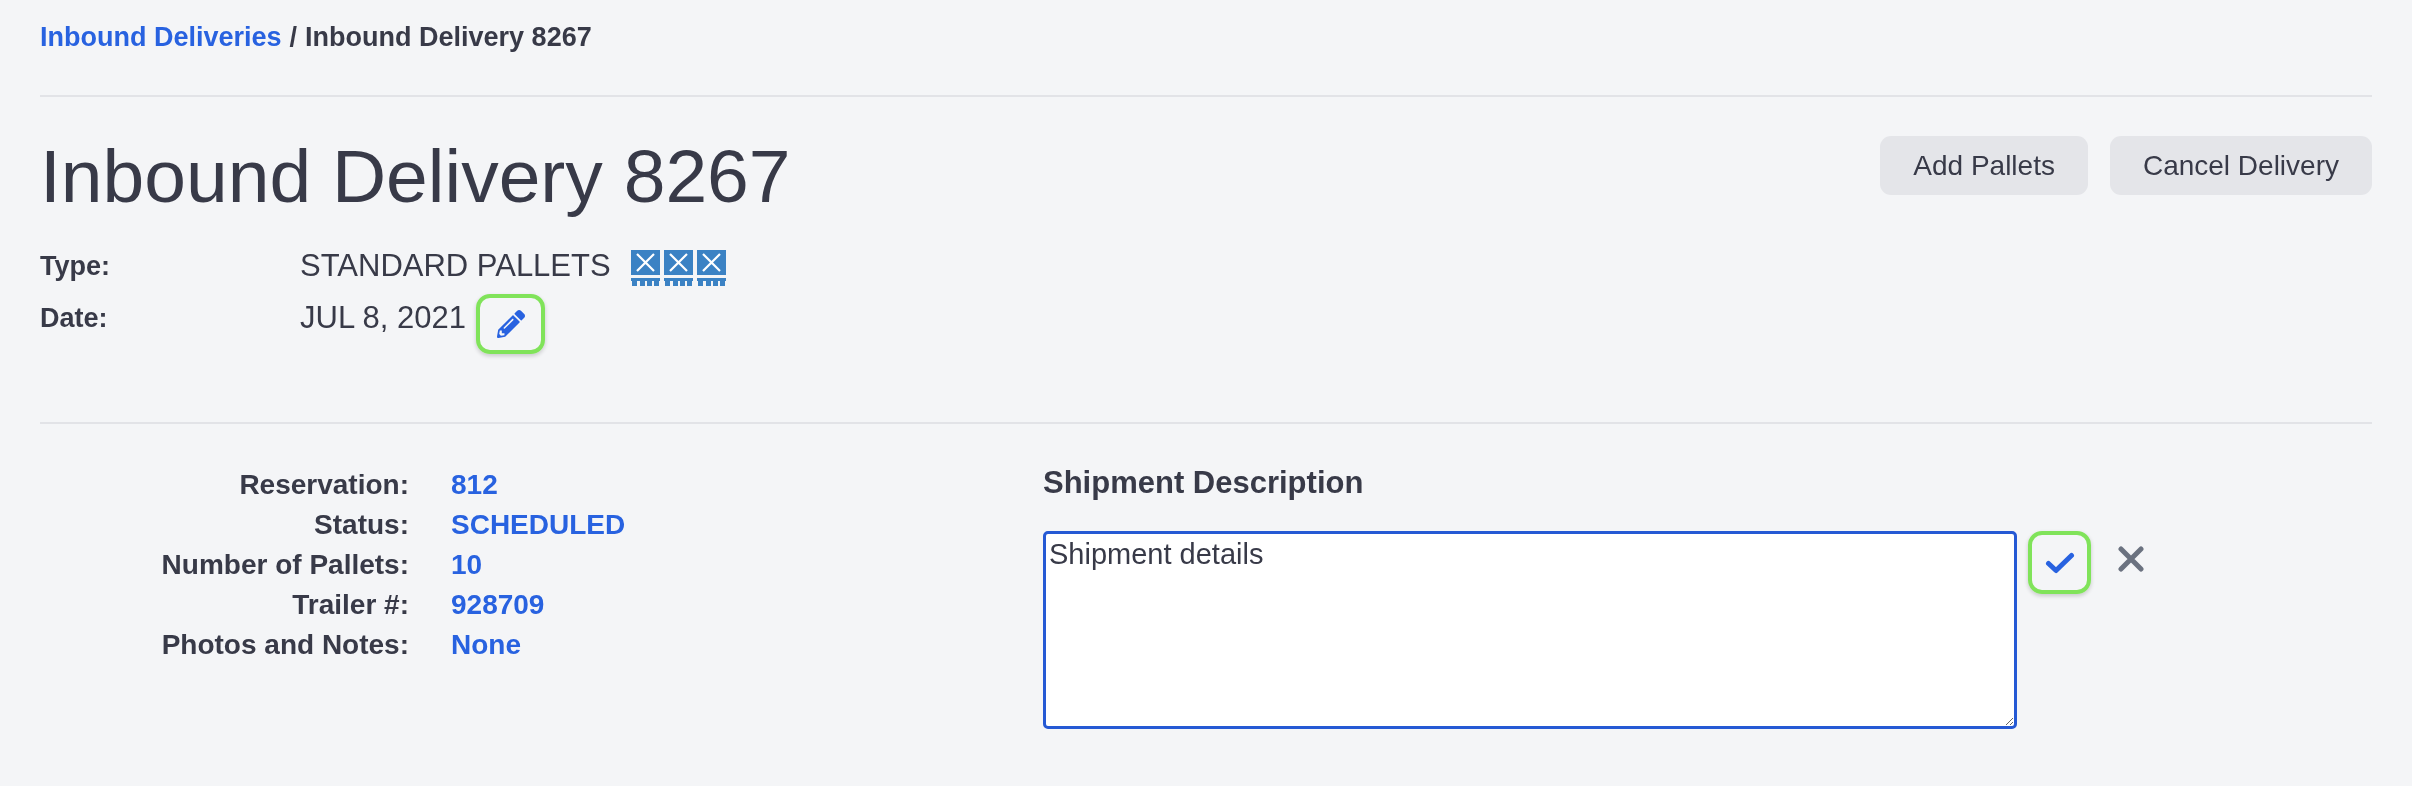 The width and height of the screenshot is (2412, 786). I want to click on breadcrumb-link: Inbound Deliveries, so click(161, 37).